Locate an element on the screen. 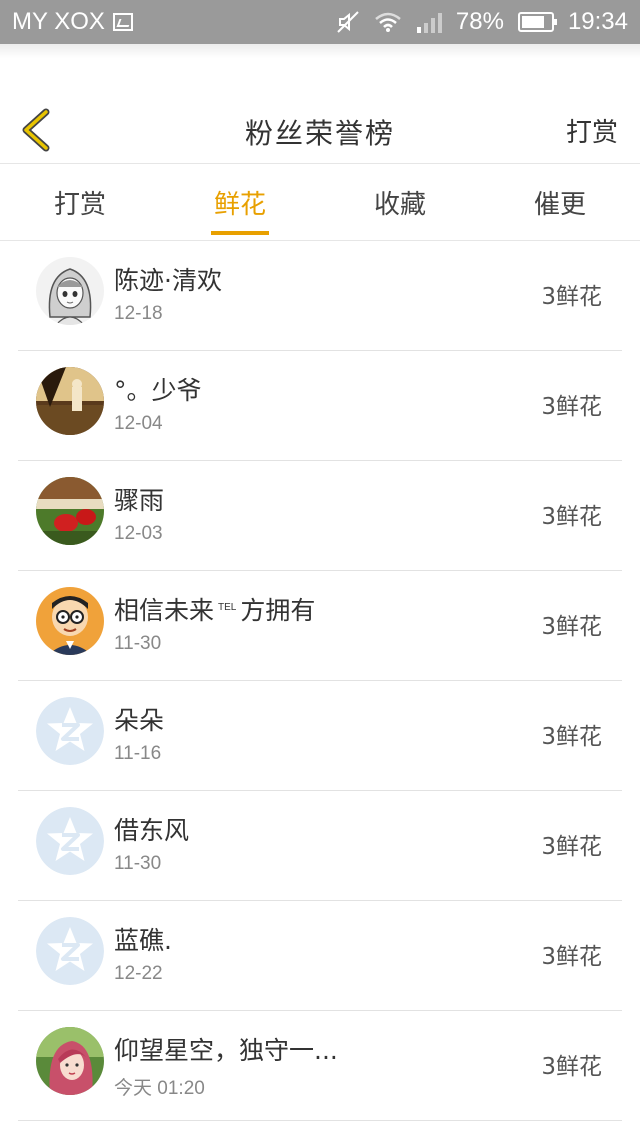 Image resolution: width=640 pixels, height=1138 pixels. nav-bar: 粉丝荣誉榜 打赏 is located at coordinates (320, 132).